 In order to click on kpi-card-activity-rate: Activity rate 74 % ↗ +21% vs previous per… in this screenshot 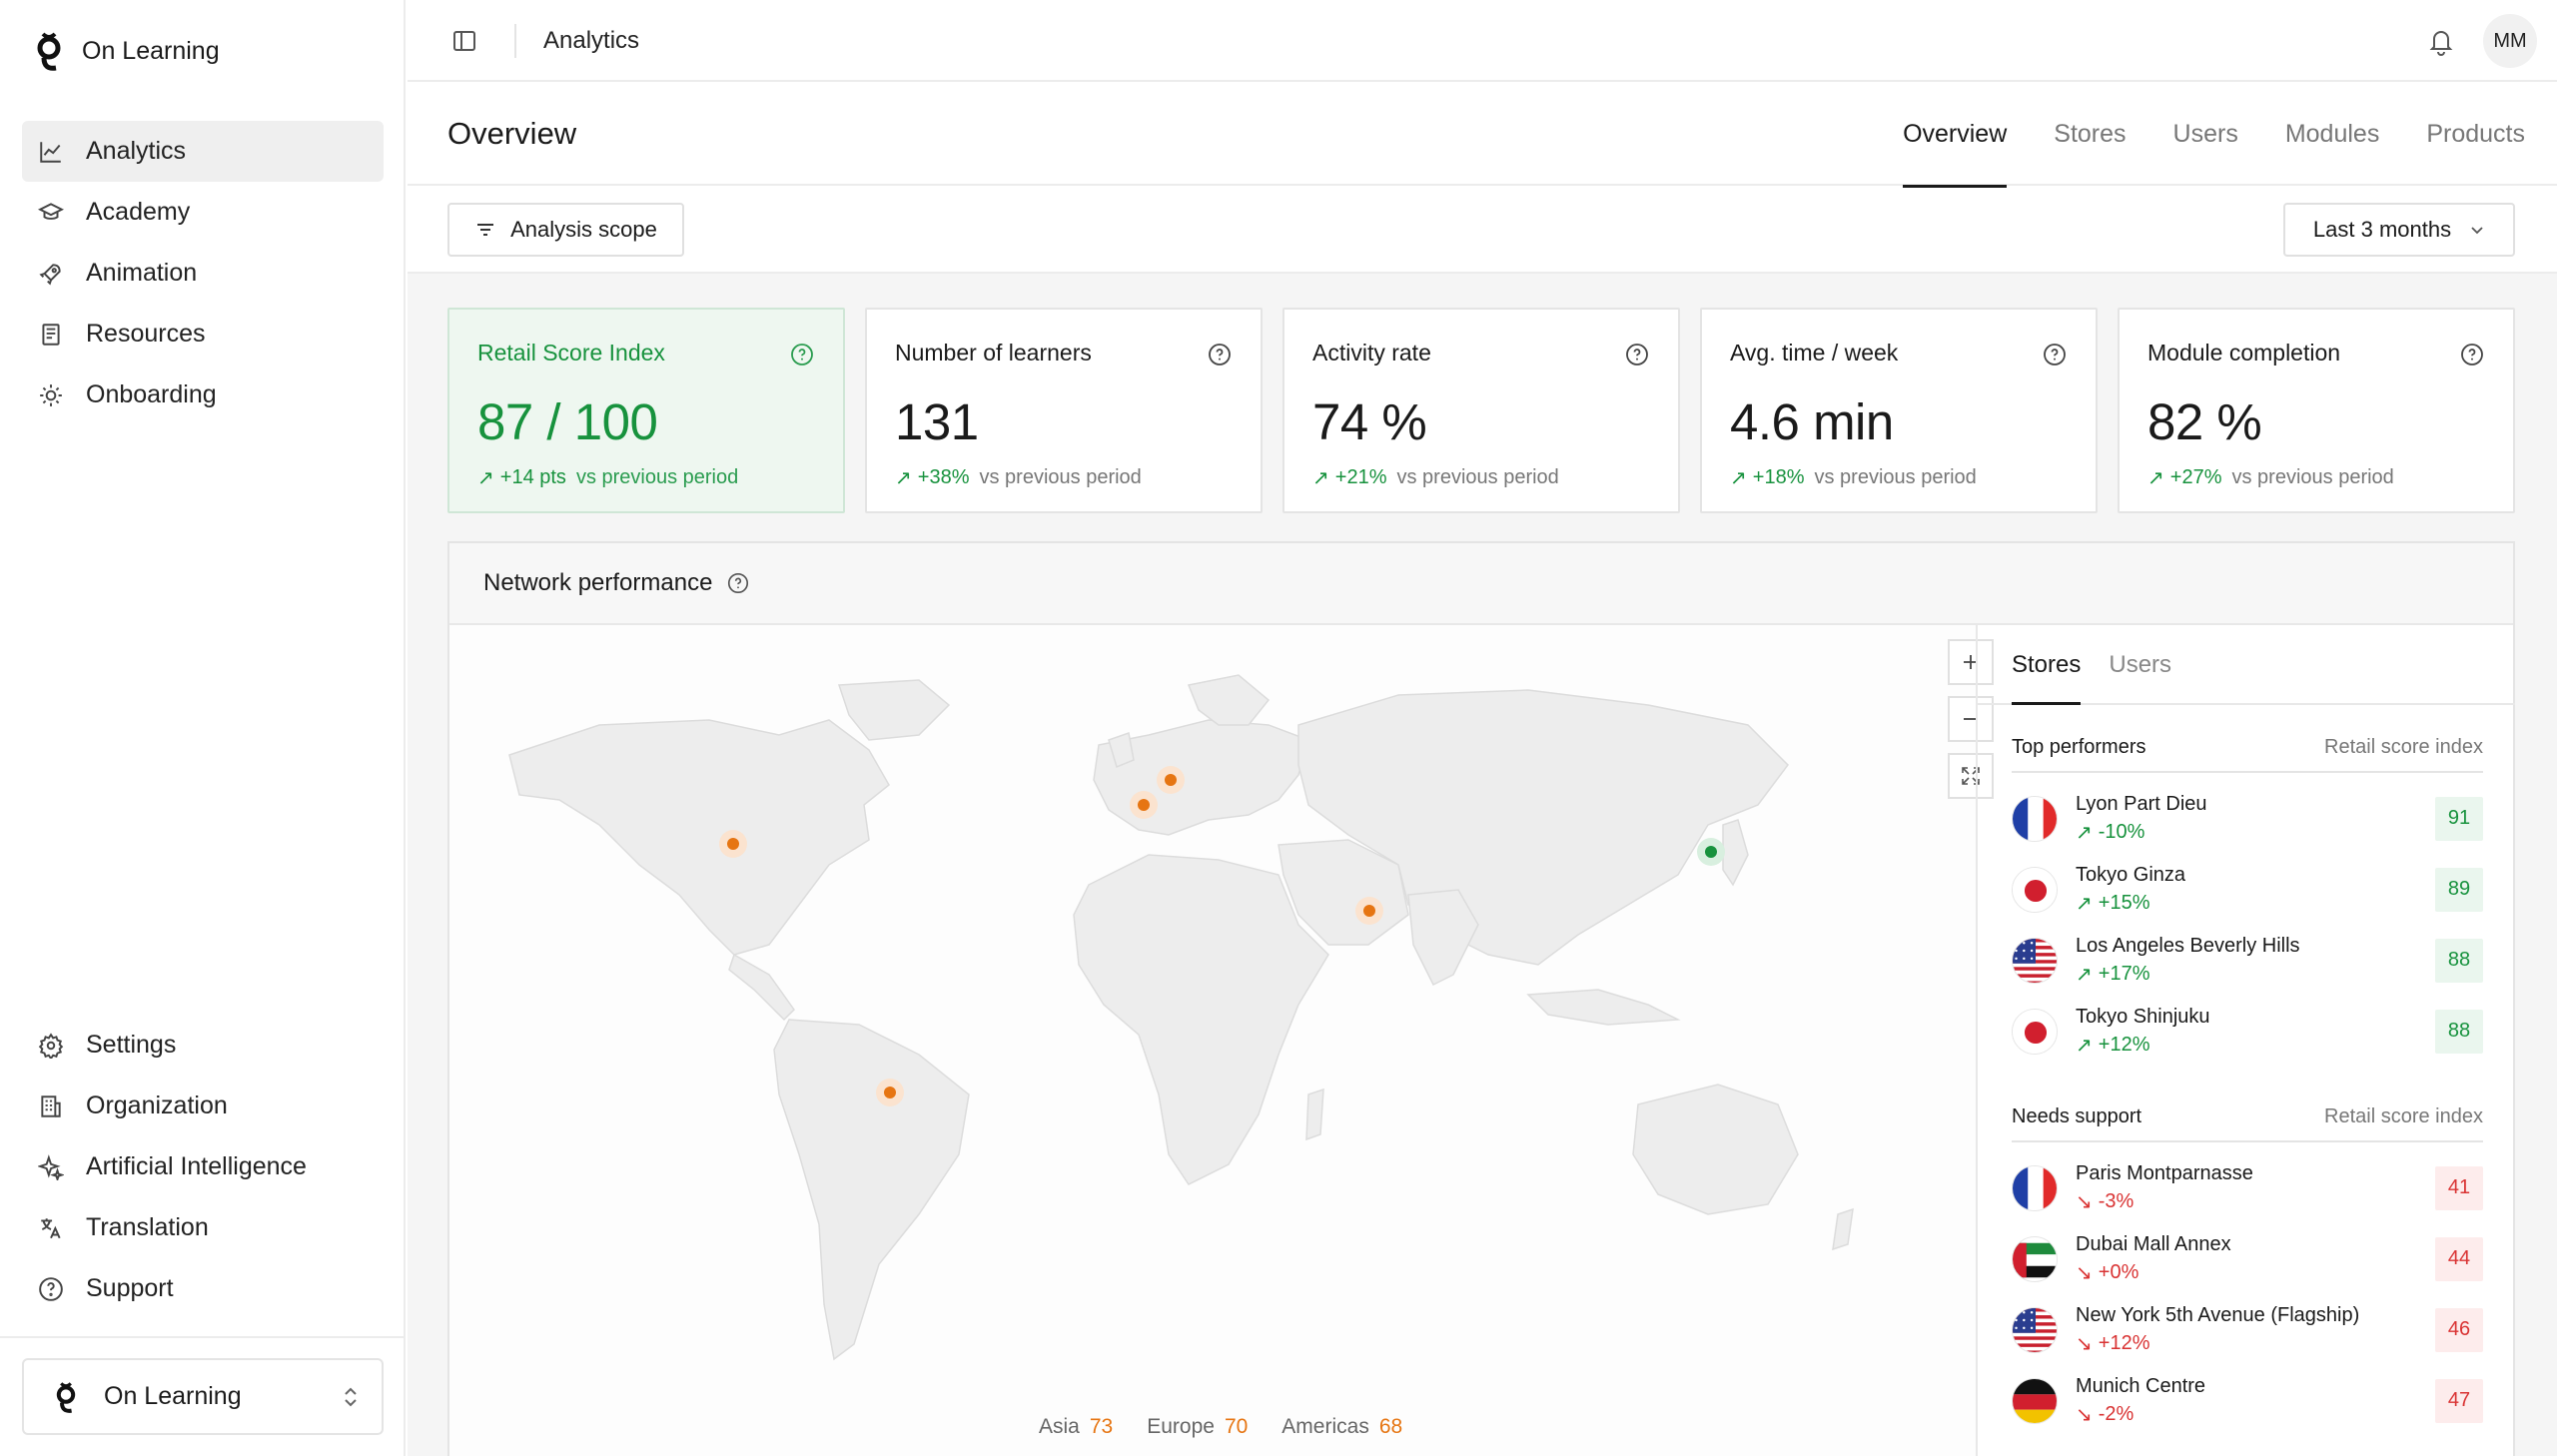, I will do `click(1481, 410)`.